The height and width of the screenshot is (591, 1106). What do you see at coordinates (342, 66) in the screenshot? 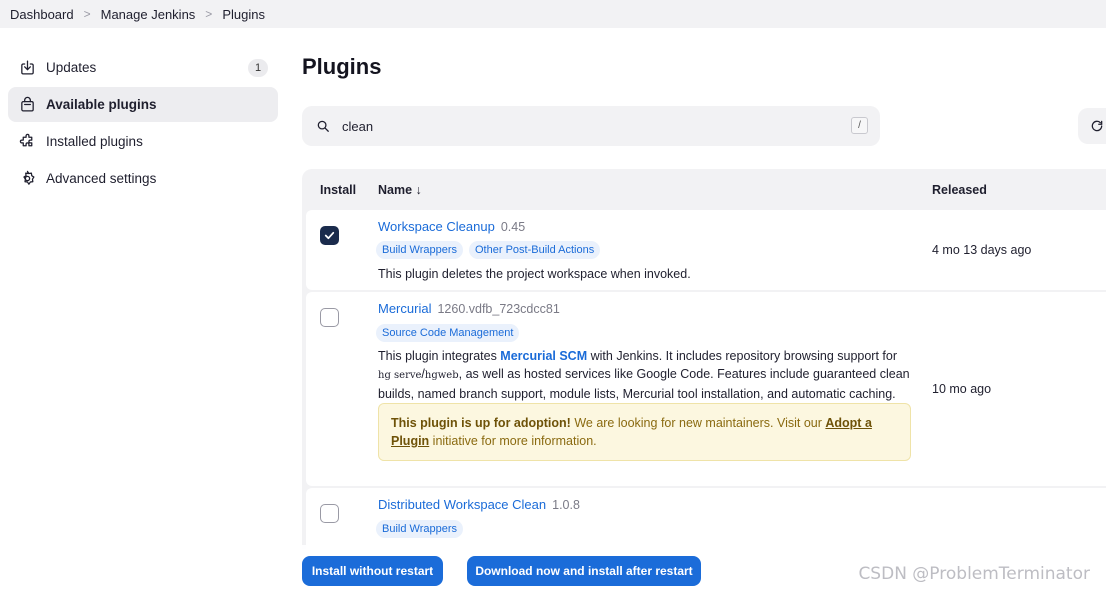
I see `page-title: Plugins` at bounding box center [342, 66].